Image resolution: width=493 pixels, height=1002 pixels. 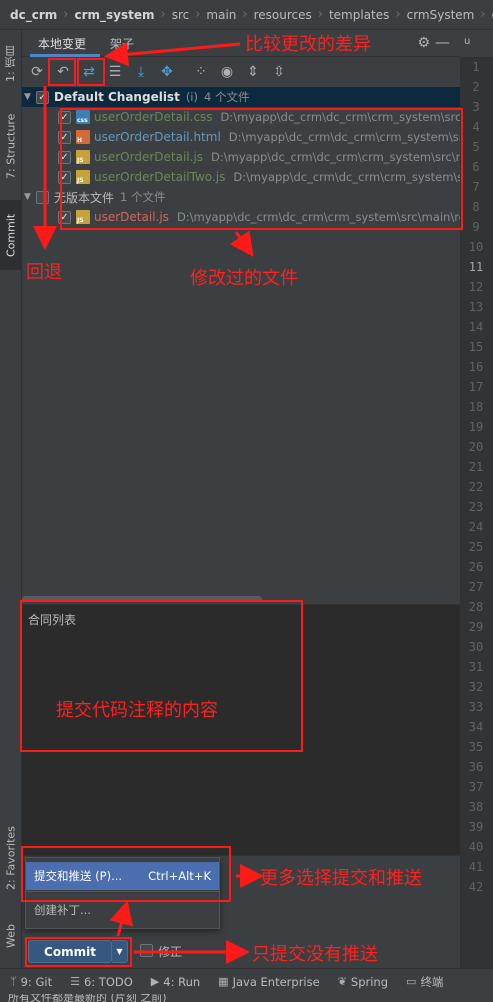 What do you see at coordinates (122, 43) in the screenshot?
I see `tab-shelf: 架子` at bounding box center [122, 43].